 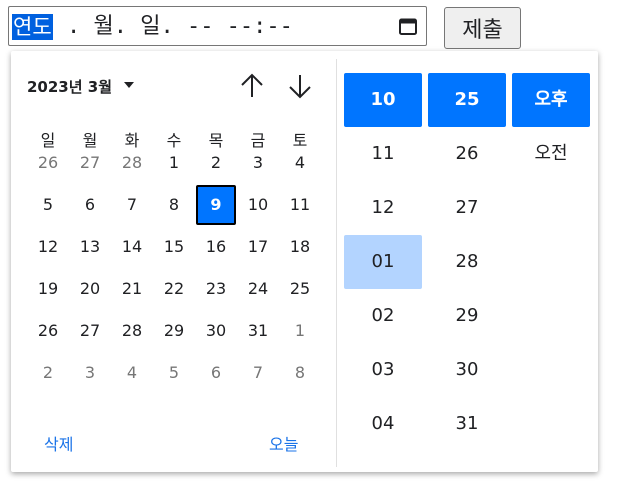 What do you see at coordinates (551, 154) in the screenshot?
I see `ampm-option: 오전` at bounding box center [551, 154].